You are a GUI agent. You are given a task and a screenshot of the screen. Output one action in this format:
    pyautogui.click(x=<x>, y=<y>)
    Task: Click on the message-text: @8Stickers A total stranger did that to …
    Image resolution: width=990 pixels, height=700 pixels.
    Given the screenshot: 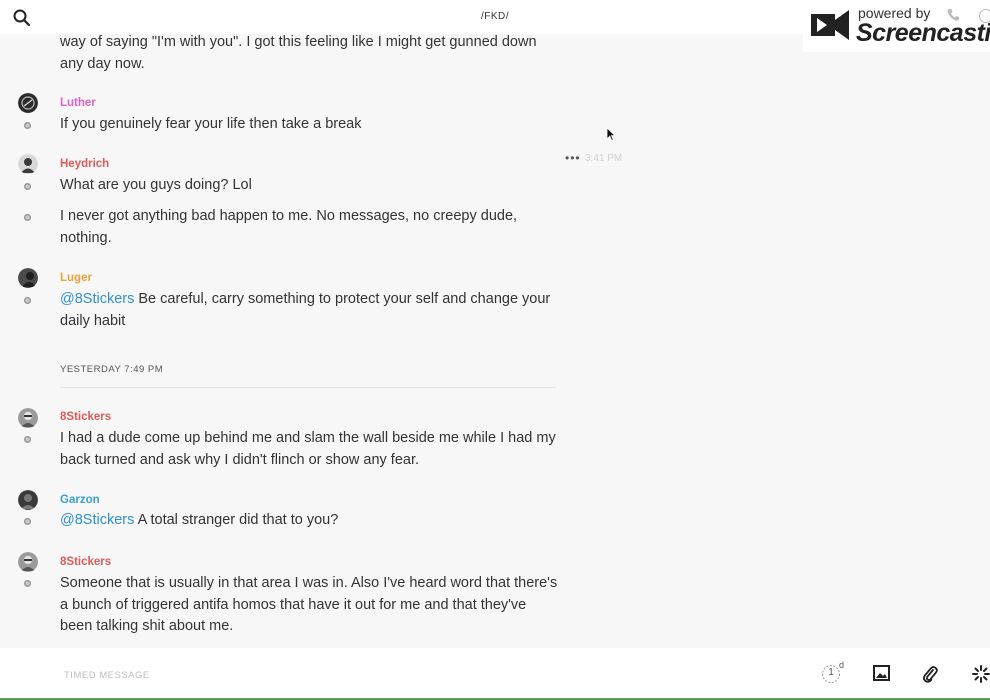 What is the action you would take?
    pyautogui.click(x=310, y=521)
    